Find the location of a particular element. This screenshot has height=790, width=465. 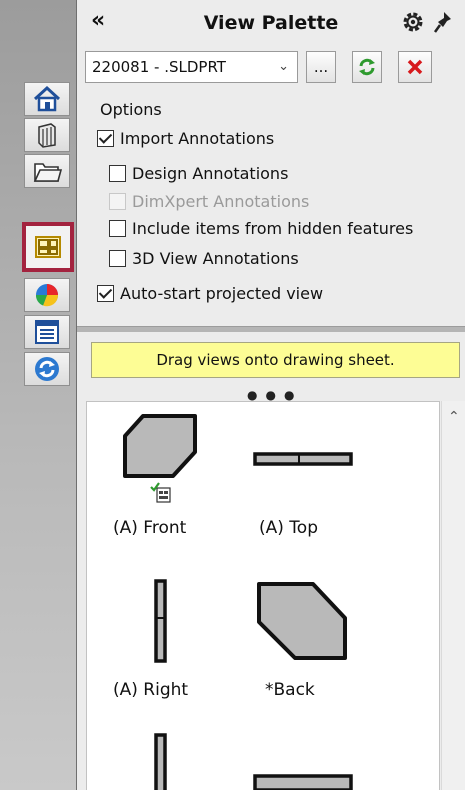

view-3d-annotations-checkbox is located at coordinates (117, 258).